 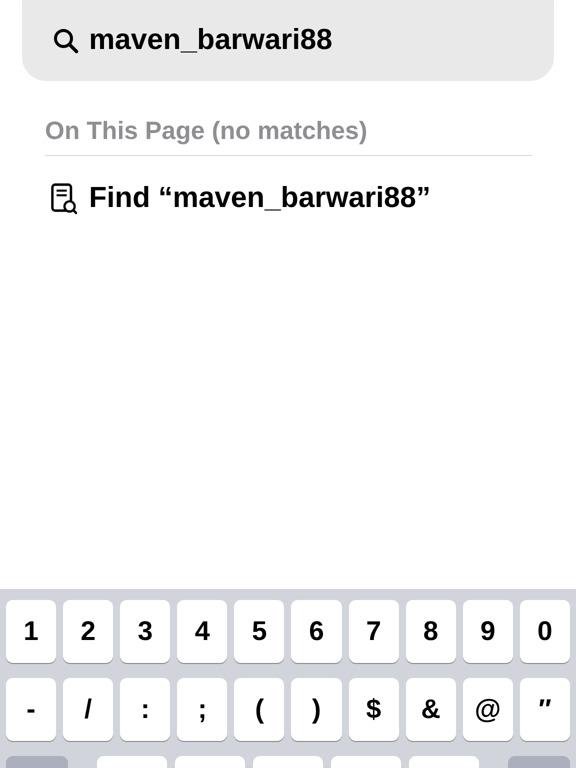 What do you see at coordinates (88, 709) in the screenshot?
I see `keyboard-key: /` at bounding box center [88, 709].